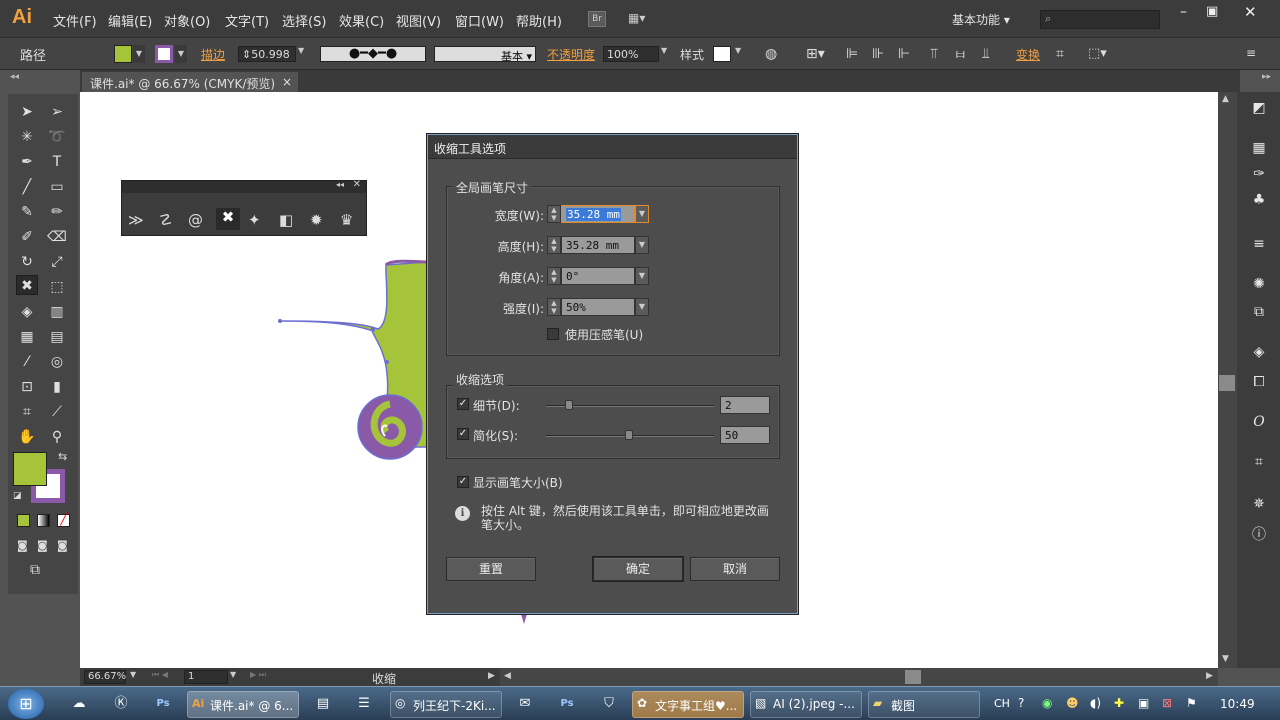 The width and height of the screenshot is (1280, 720). Describe the element at coordinates (571, 54) in the screenshot. I see `opacity-label: 不透明度` at that location.